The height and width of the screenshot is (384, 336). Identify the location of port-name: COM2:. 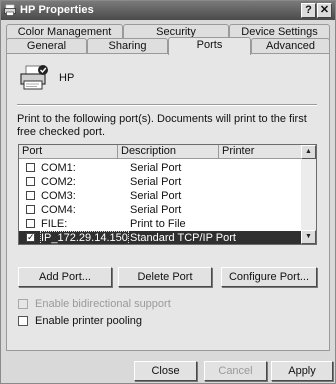
(58, 182).